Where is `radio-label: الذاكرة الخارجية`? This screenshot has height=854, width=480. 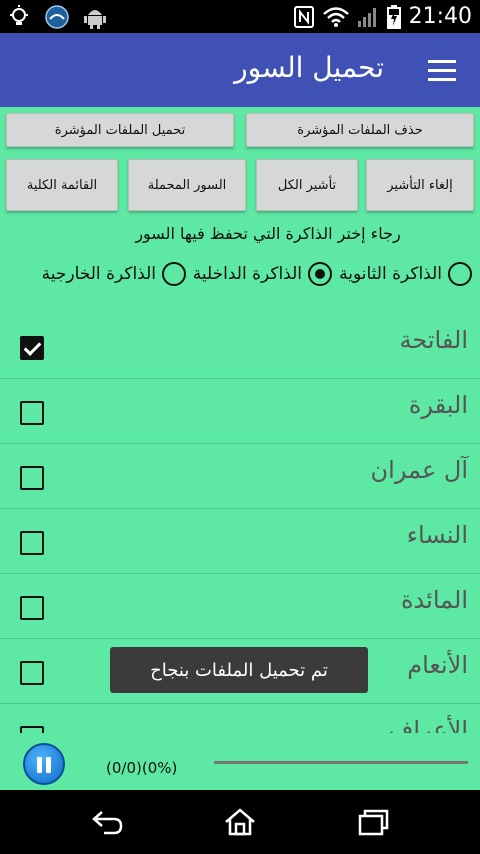 radio-label: الذاكرة الخارجية is located at coordinates (98, 274).